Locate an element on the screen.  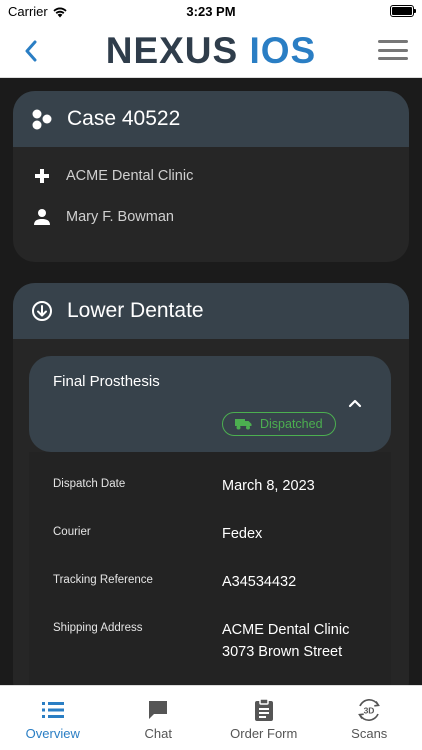
plus-icon is located at coordinates (42, 175).